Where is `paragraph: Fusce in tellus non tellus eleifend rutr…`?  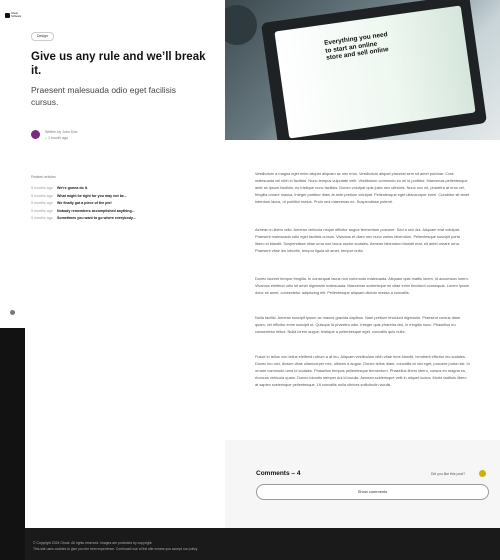 paragraph: Fusce in tellus non tellus eleifend rutr… is located at coordinates (362, 370).